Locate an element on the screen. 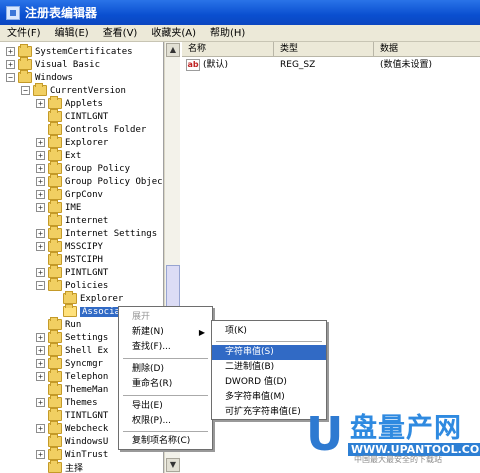 This screenshot has width=480, height=473. tree-node: TINTLGNT is located at coordinates (72, 415).